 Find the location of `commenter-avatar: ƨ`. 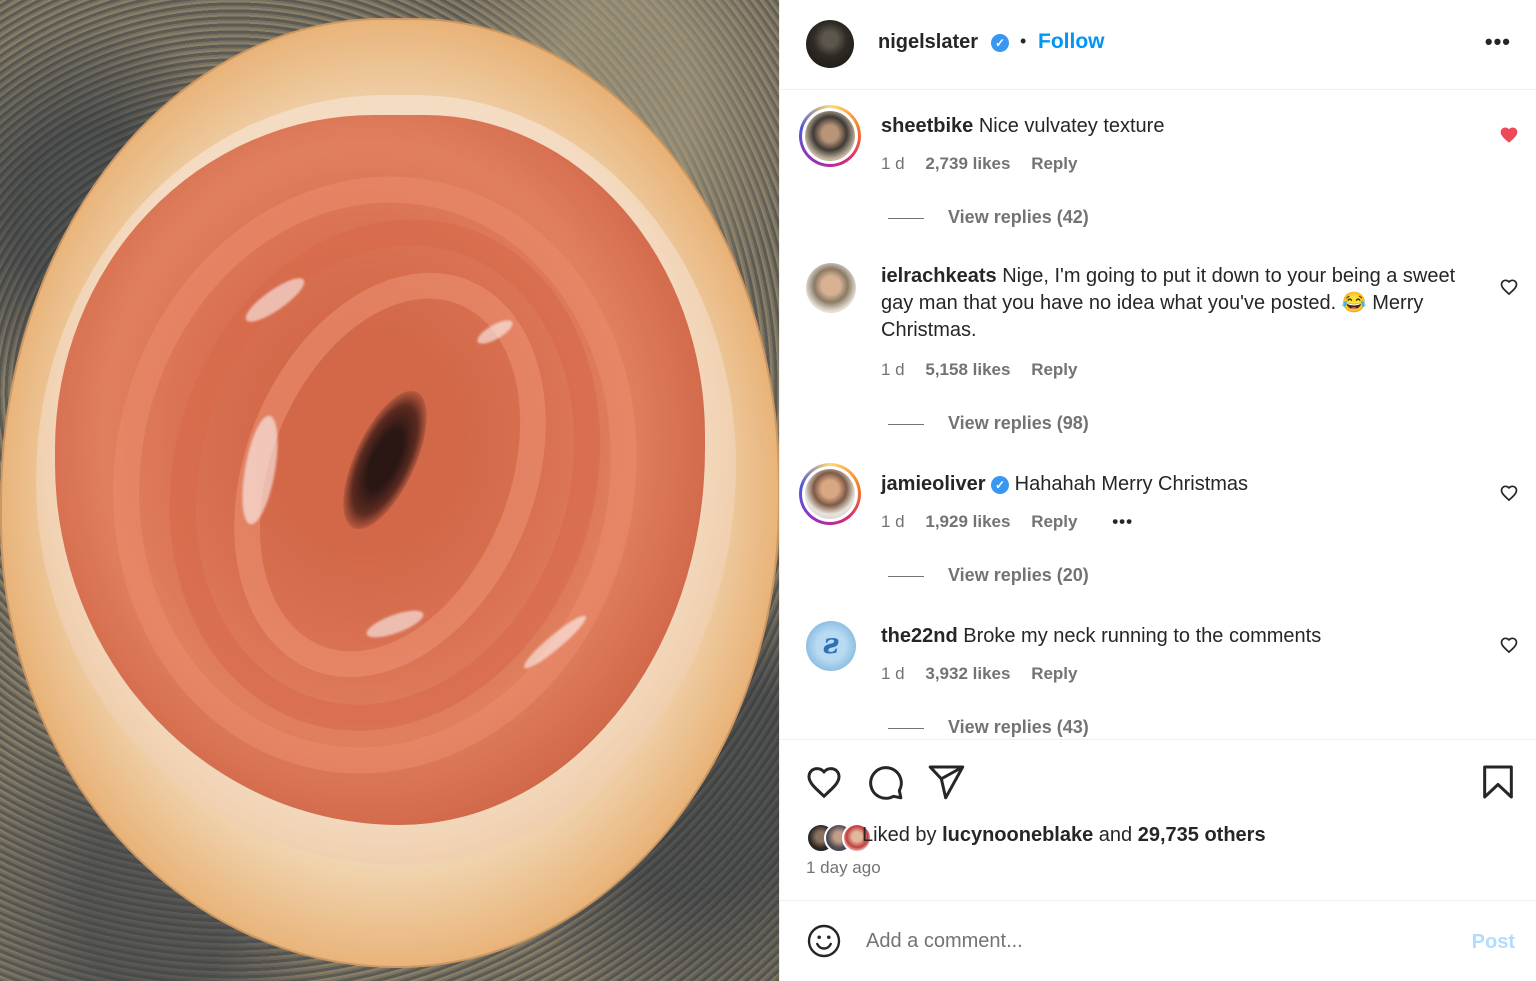

commenter-avatar: ƨ is located at coordinates (831, 646).